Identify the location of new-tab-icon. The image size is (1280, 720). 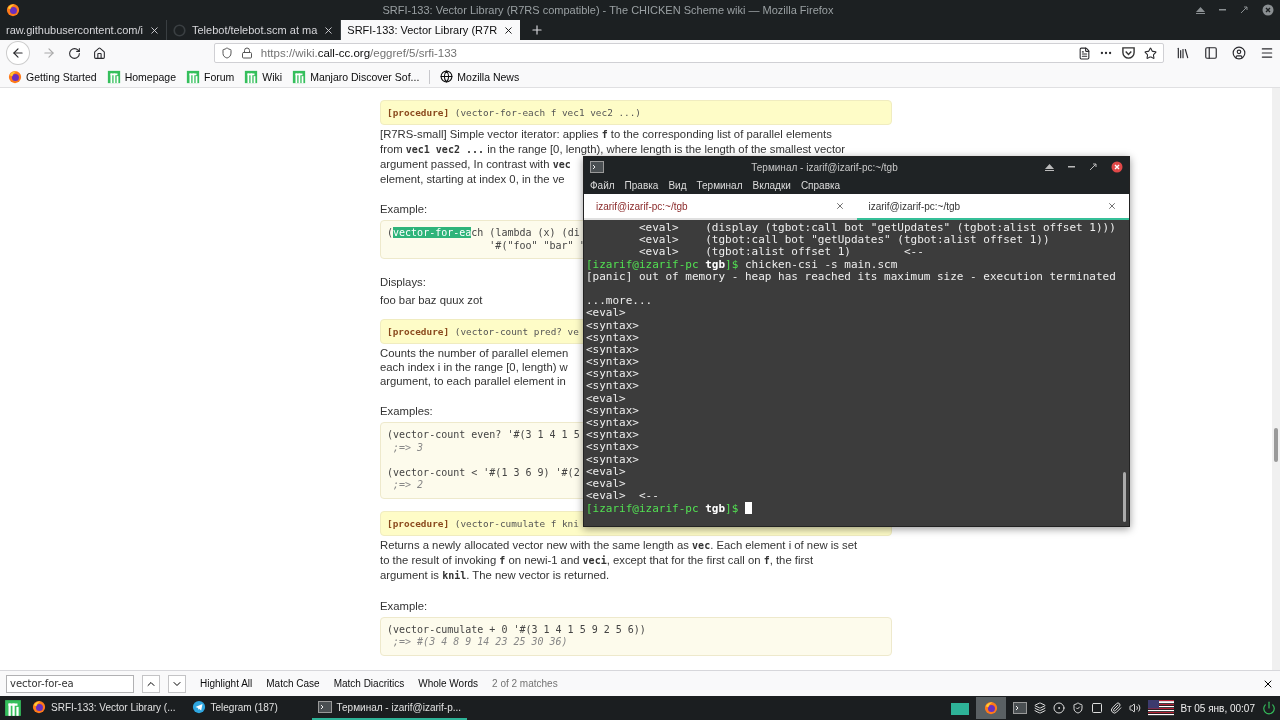
(537, 30).